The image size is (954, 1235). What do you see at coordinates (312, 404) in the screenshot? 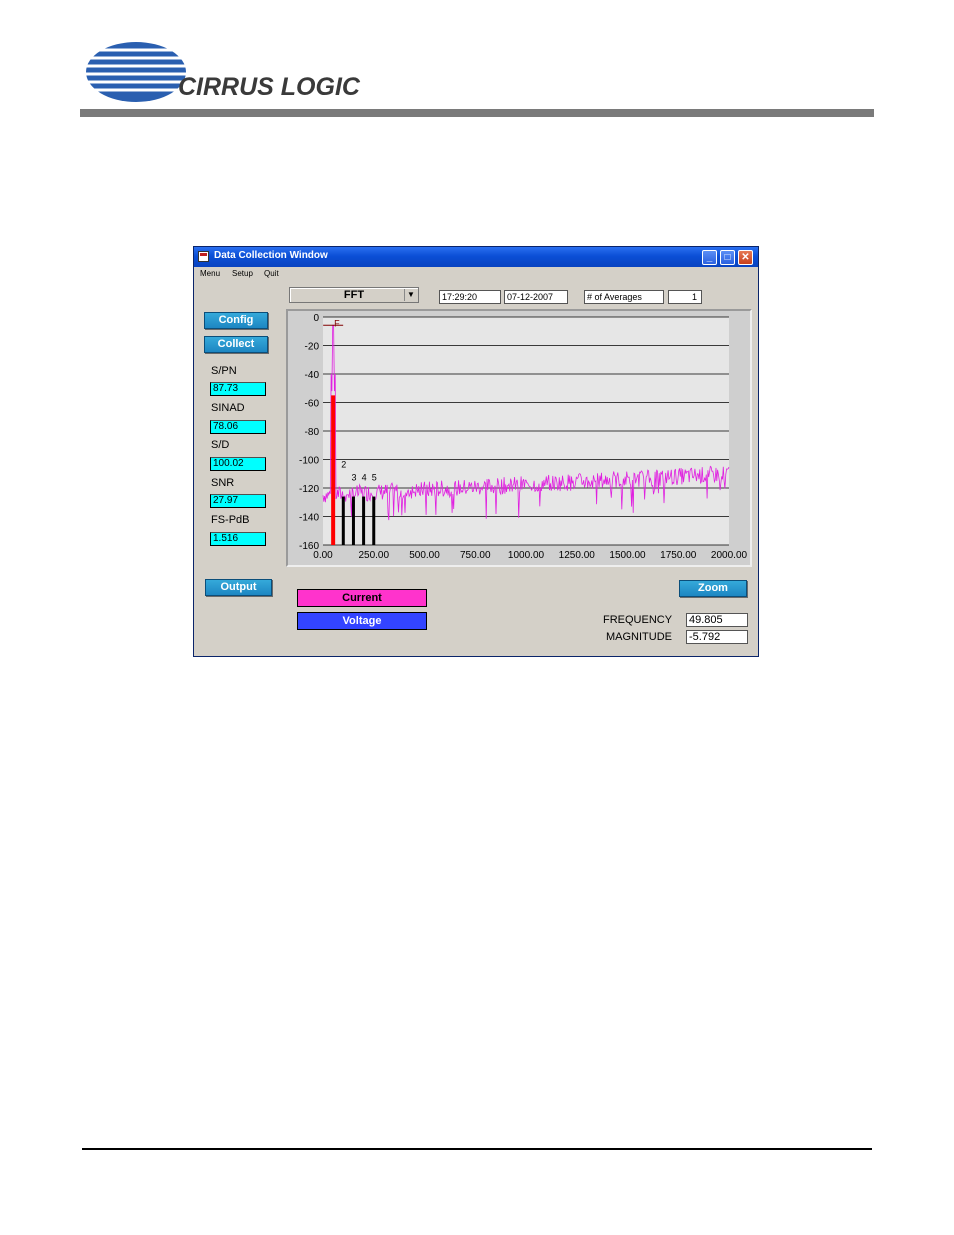
I see `y-tick-label: -60` at bounding box center [312, 404].